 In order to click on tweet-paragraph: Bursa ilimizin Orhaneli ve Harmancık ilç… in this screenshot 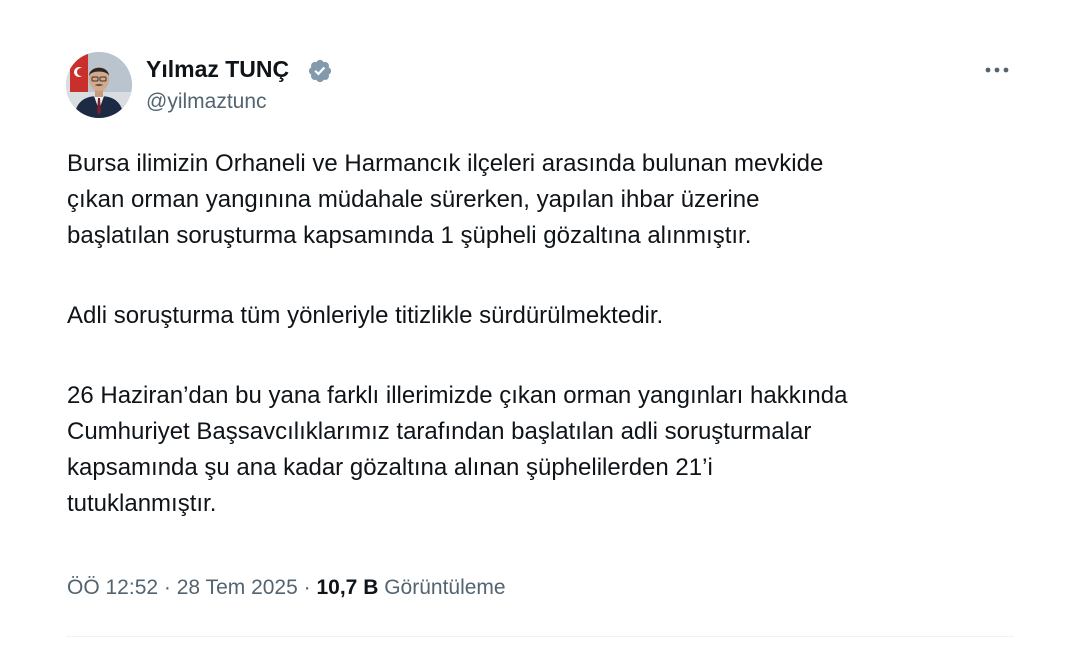, I will do `click(445, 199)`.